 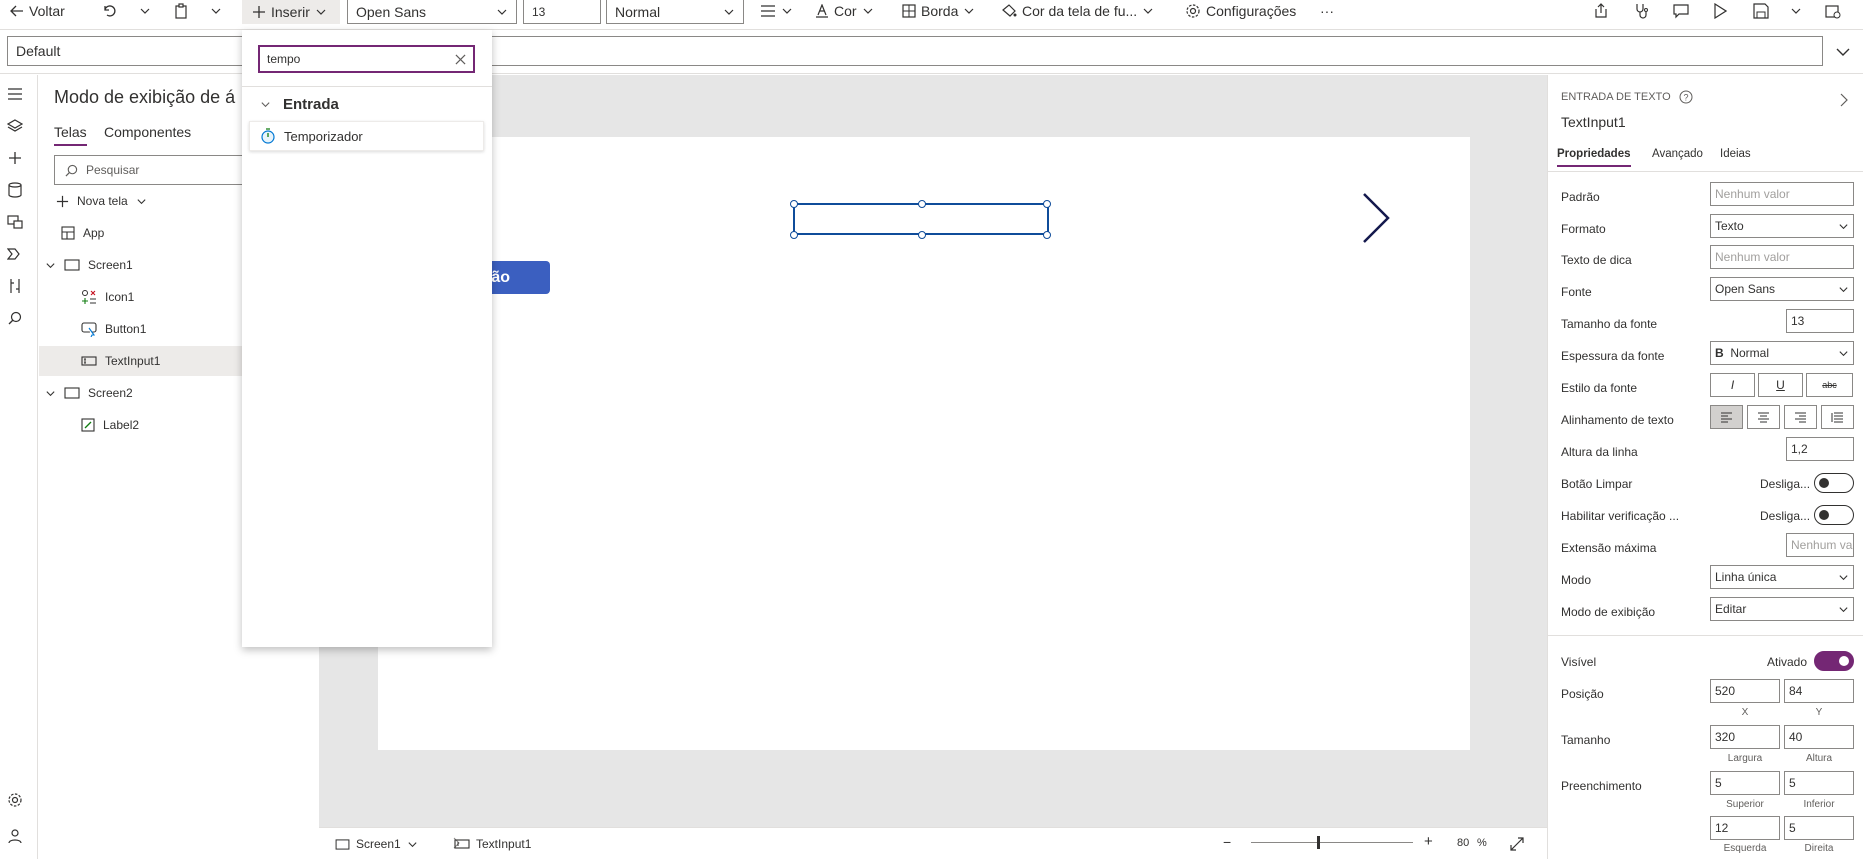 What do you see at coordinates (1761, 11) in the screenshot?
I see `save-button` at bounding box center [1761, 11].